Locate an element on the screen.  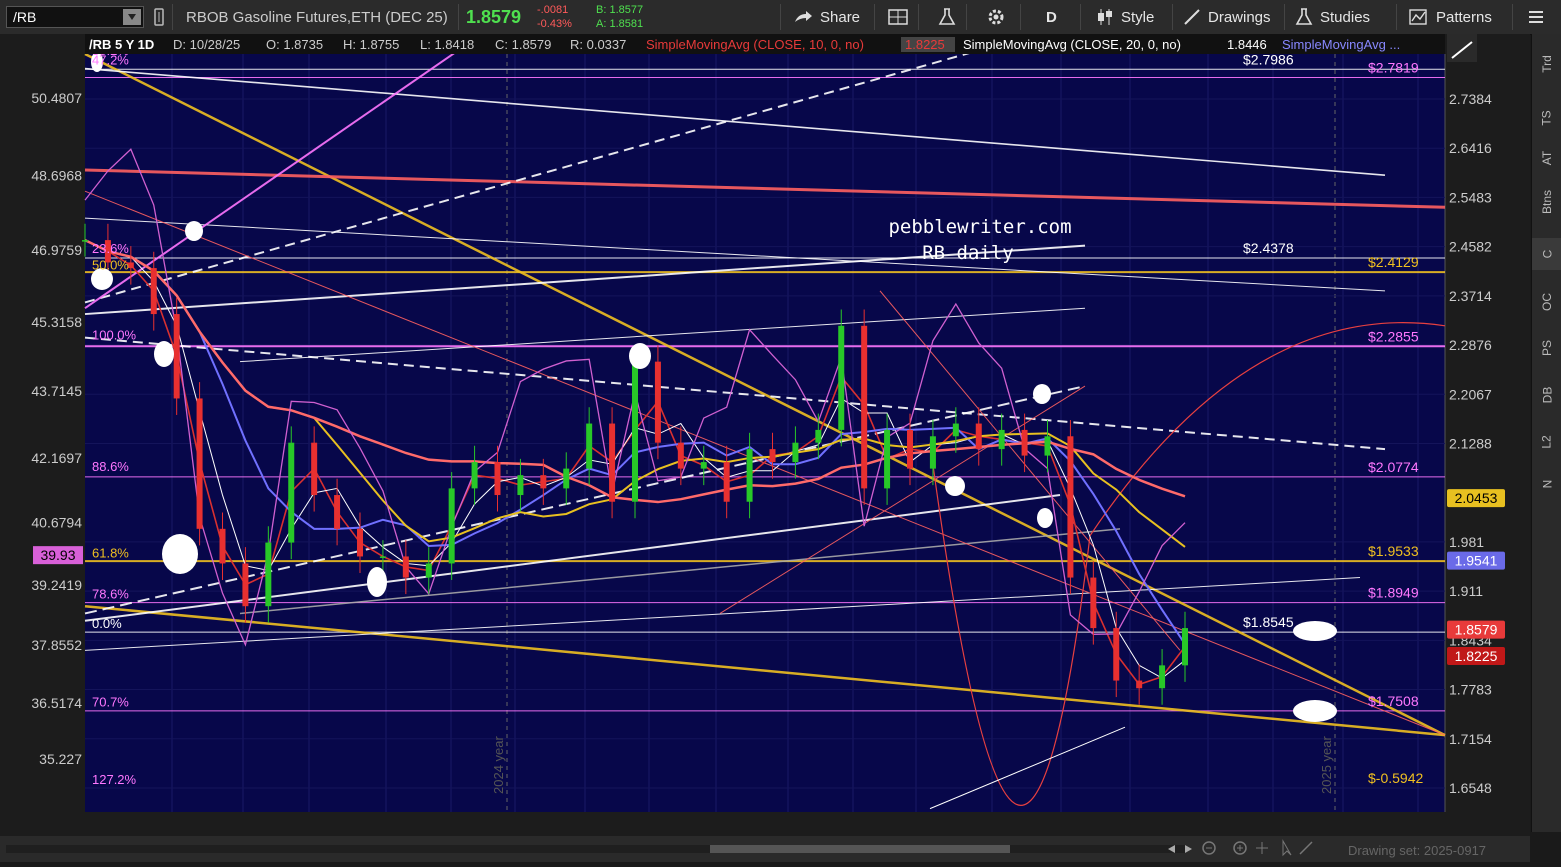
sidebar-tab-at: AT is located at coordinates (1546, 158).